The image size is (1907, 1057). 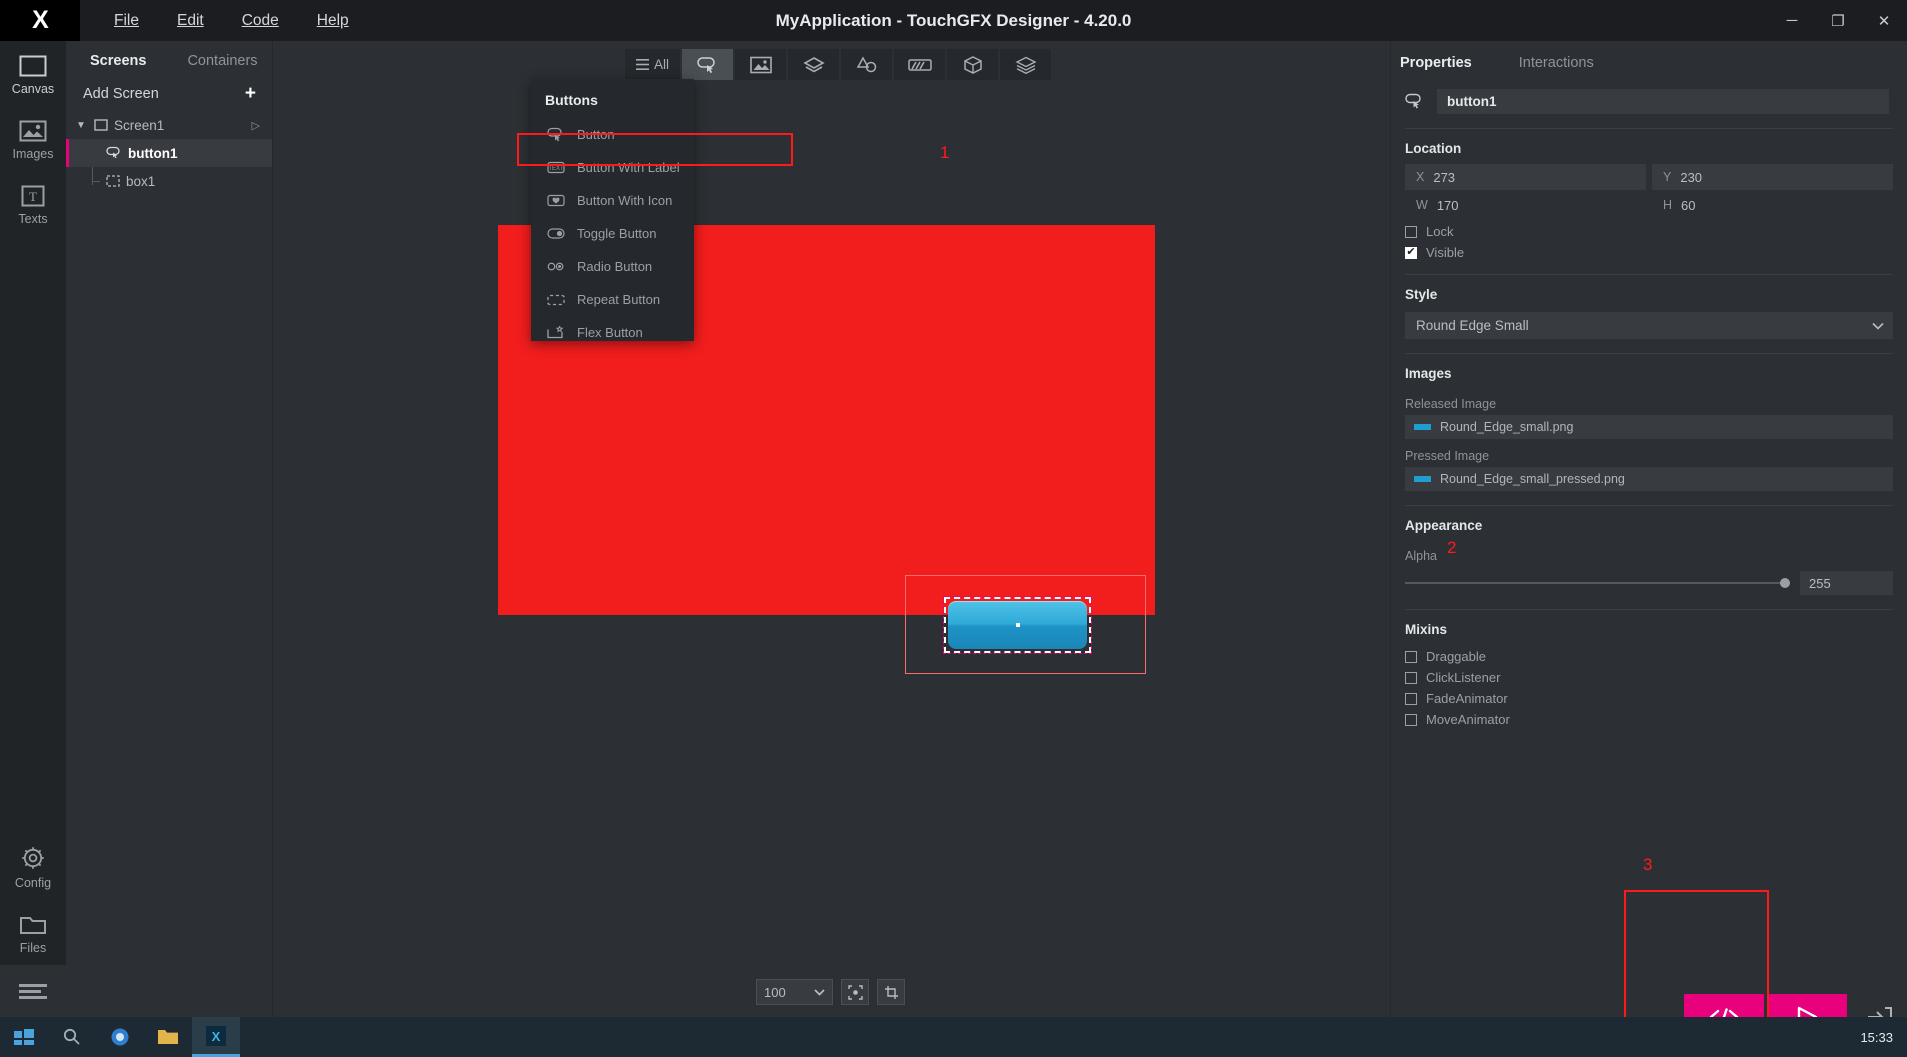 I want to click on taskbar-explorer-icon, so click(x=168, y=1037).